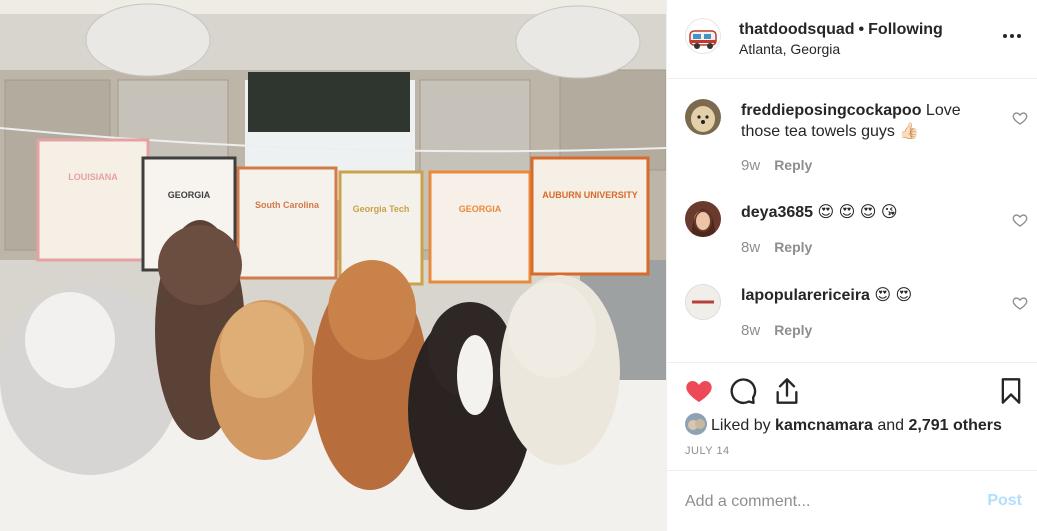 This screenshot has height=531, width=1037. I want to click on more-options-button, so click(1012, 36).